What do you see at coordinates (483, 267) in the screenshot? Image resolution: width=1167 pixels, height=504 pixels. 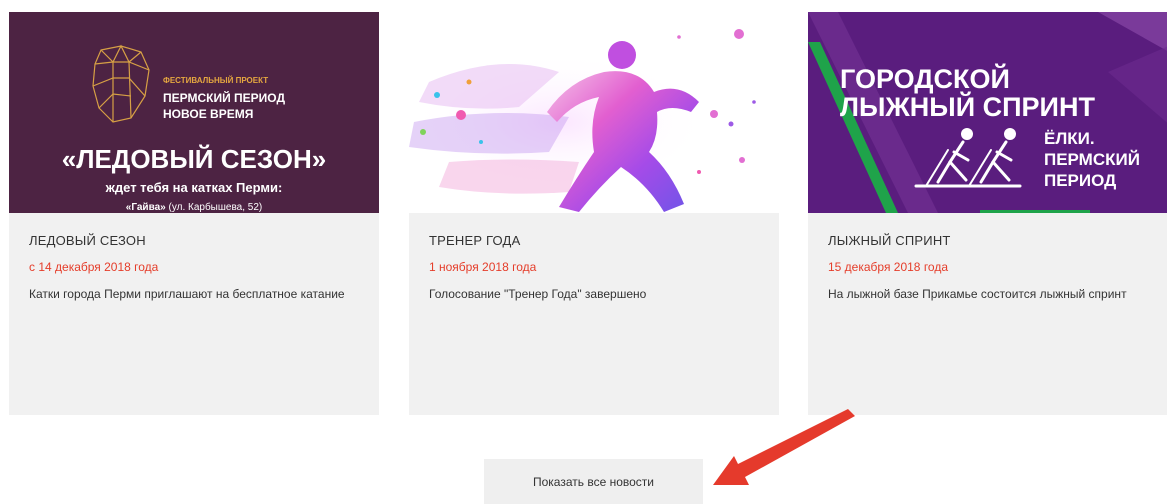 I see `news-date: 1 ноября 2018 года` at bounding box center [483, 267].